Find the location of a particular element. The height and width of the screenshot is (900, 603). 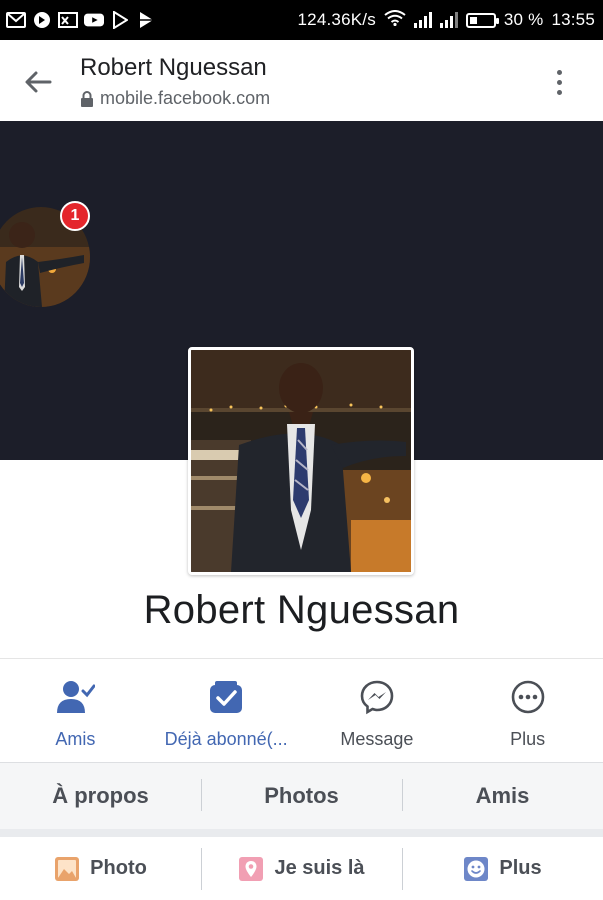

more-label: Plus is located at coordinates (528, 739).